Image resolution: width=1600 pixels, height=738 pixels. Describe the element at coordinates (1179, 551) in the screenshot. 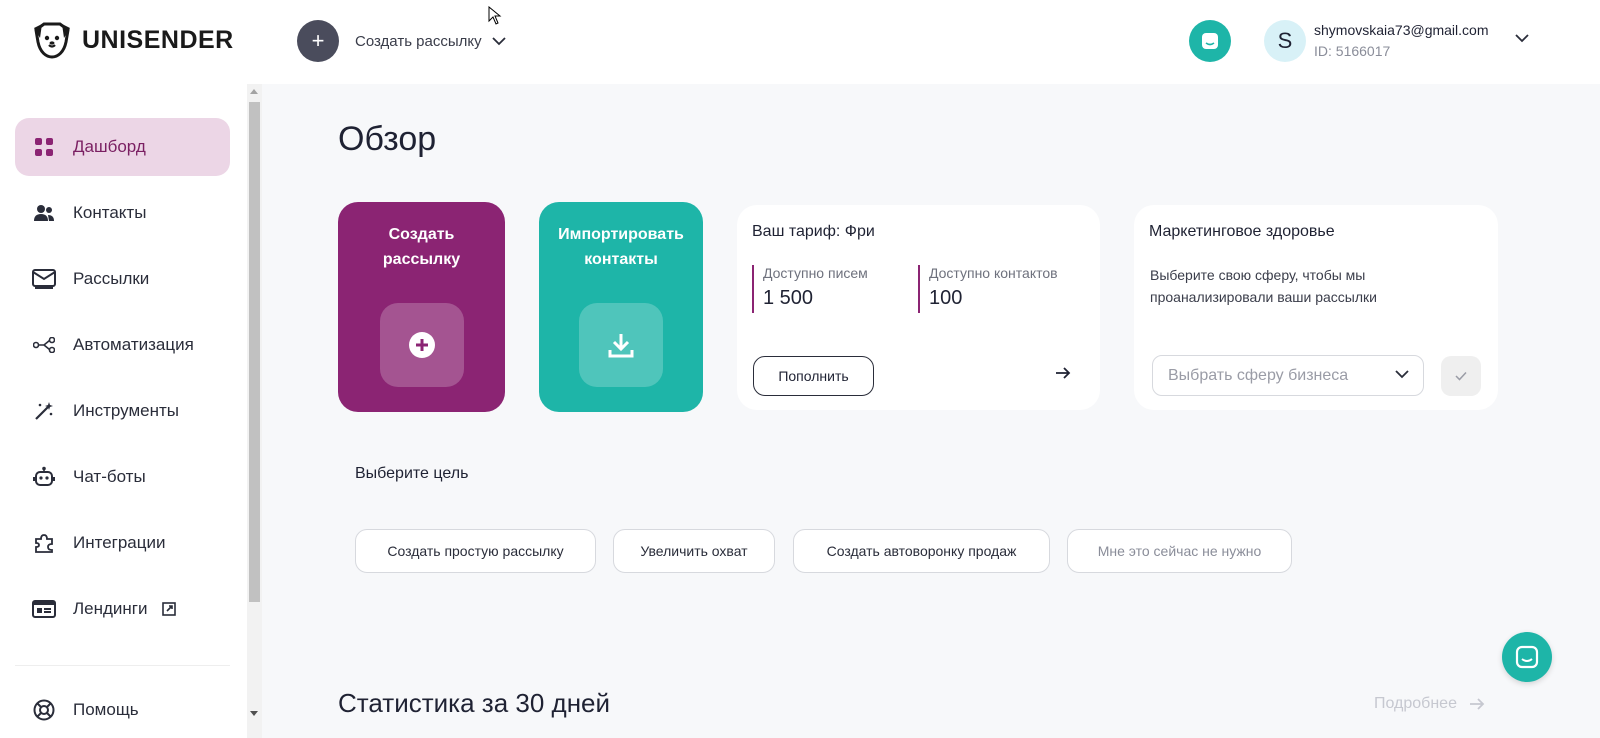

I see `goal-not-needed-button: Мне это сейчас не нужно` at that location.